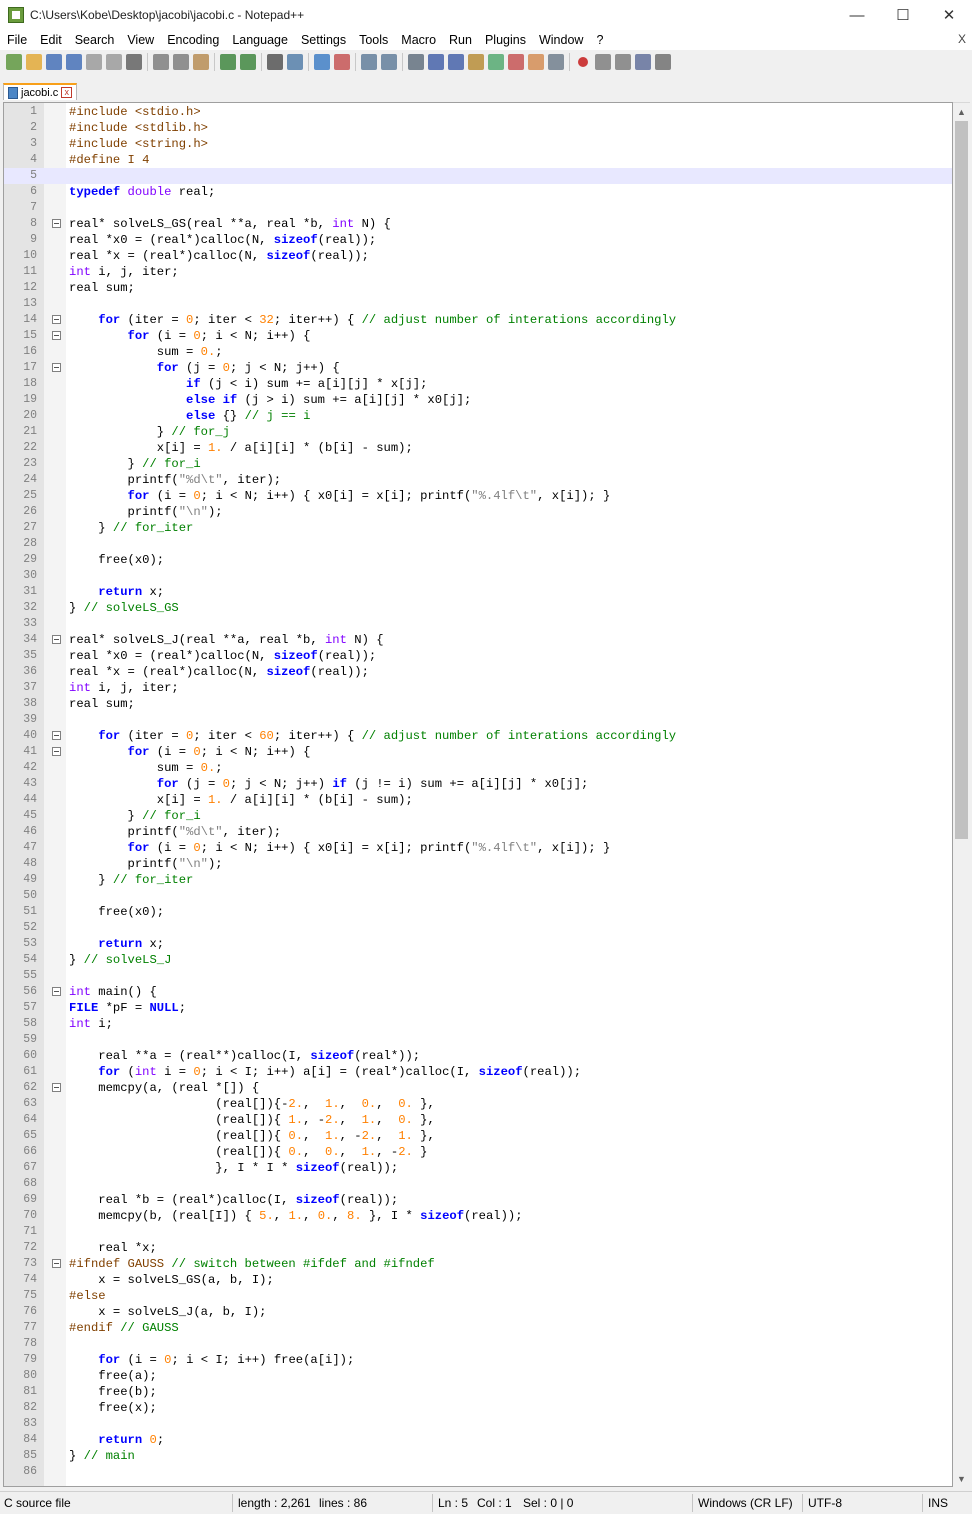 The width and height of the screenshot is (972, 1514). I want to click on code-line: 27 } // for_iter, so click(478, 528).